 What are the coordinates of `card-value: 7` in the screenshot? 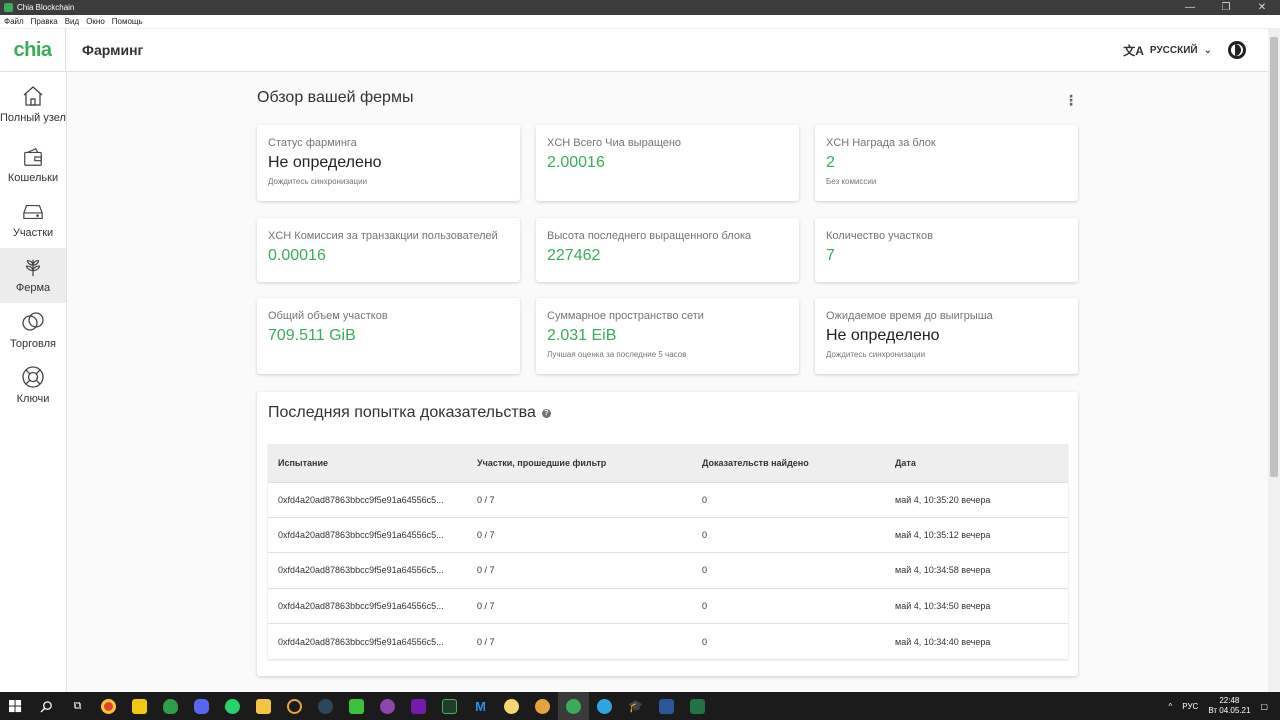 It's located at (830, 255).